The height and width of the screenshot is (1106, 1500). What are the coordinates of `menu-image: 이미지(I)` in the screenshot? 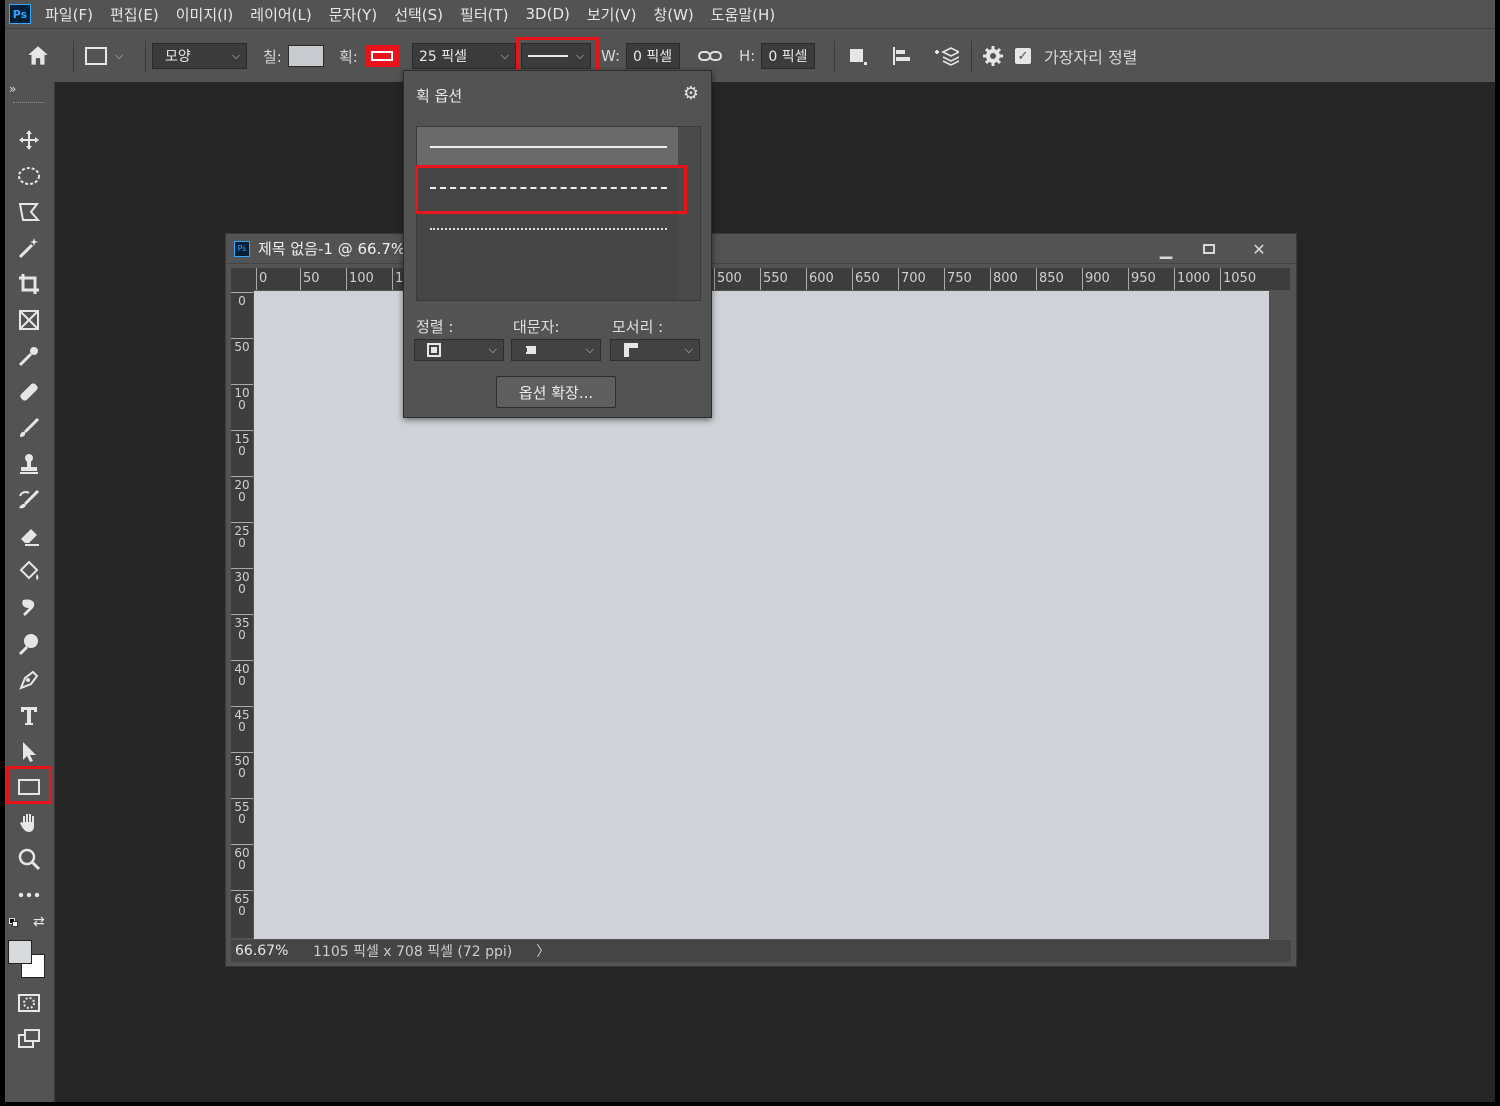 It's located at (205, 14).